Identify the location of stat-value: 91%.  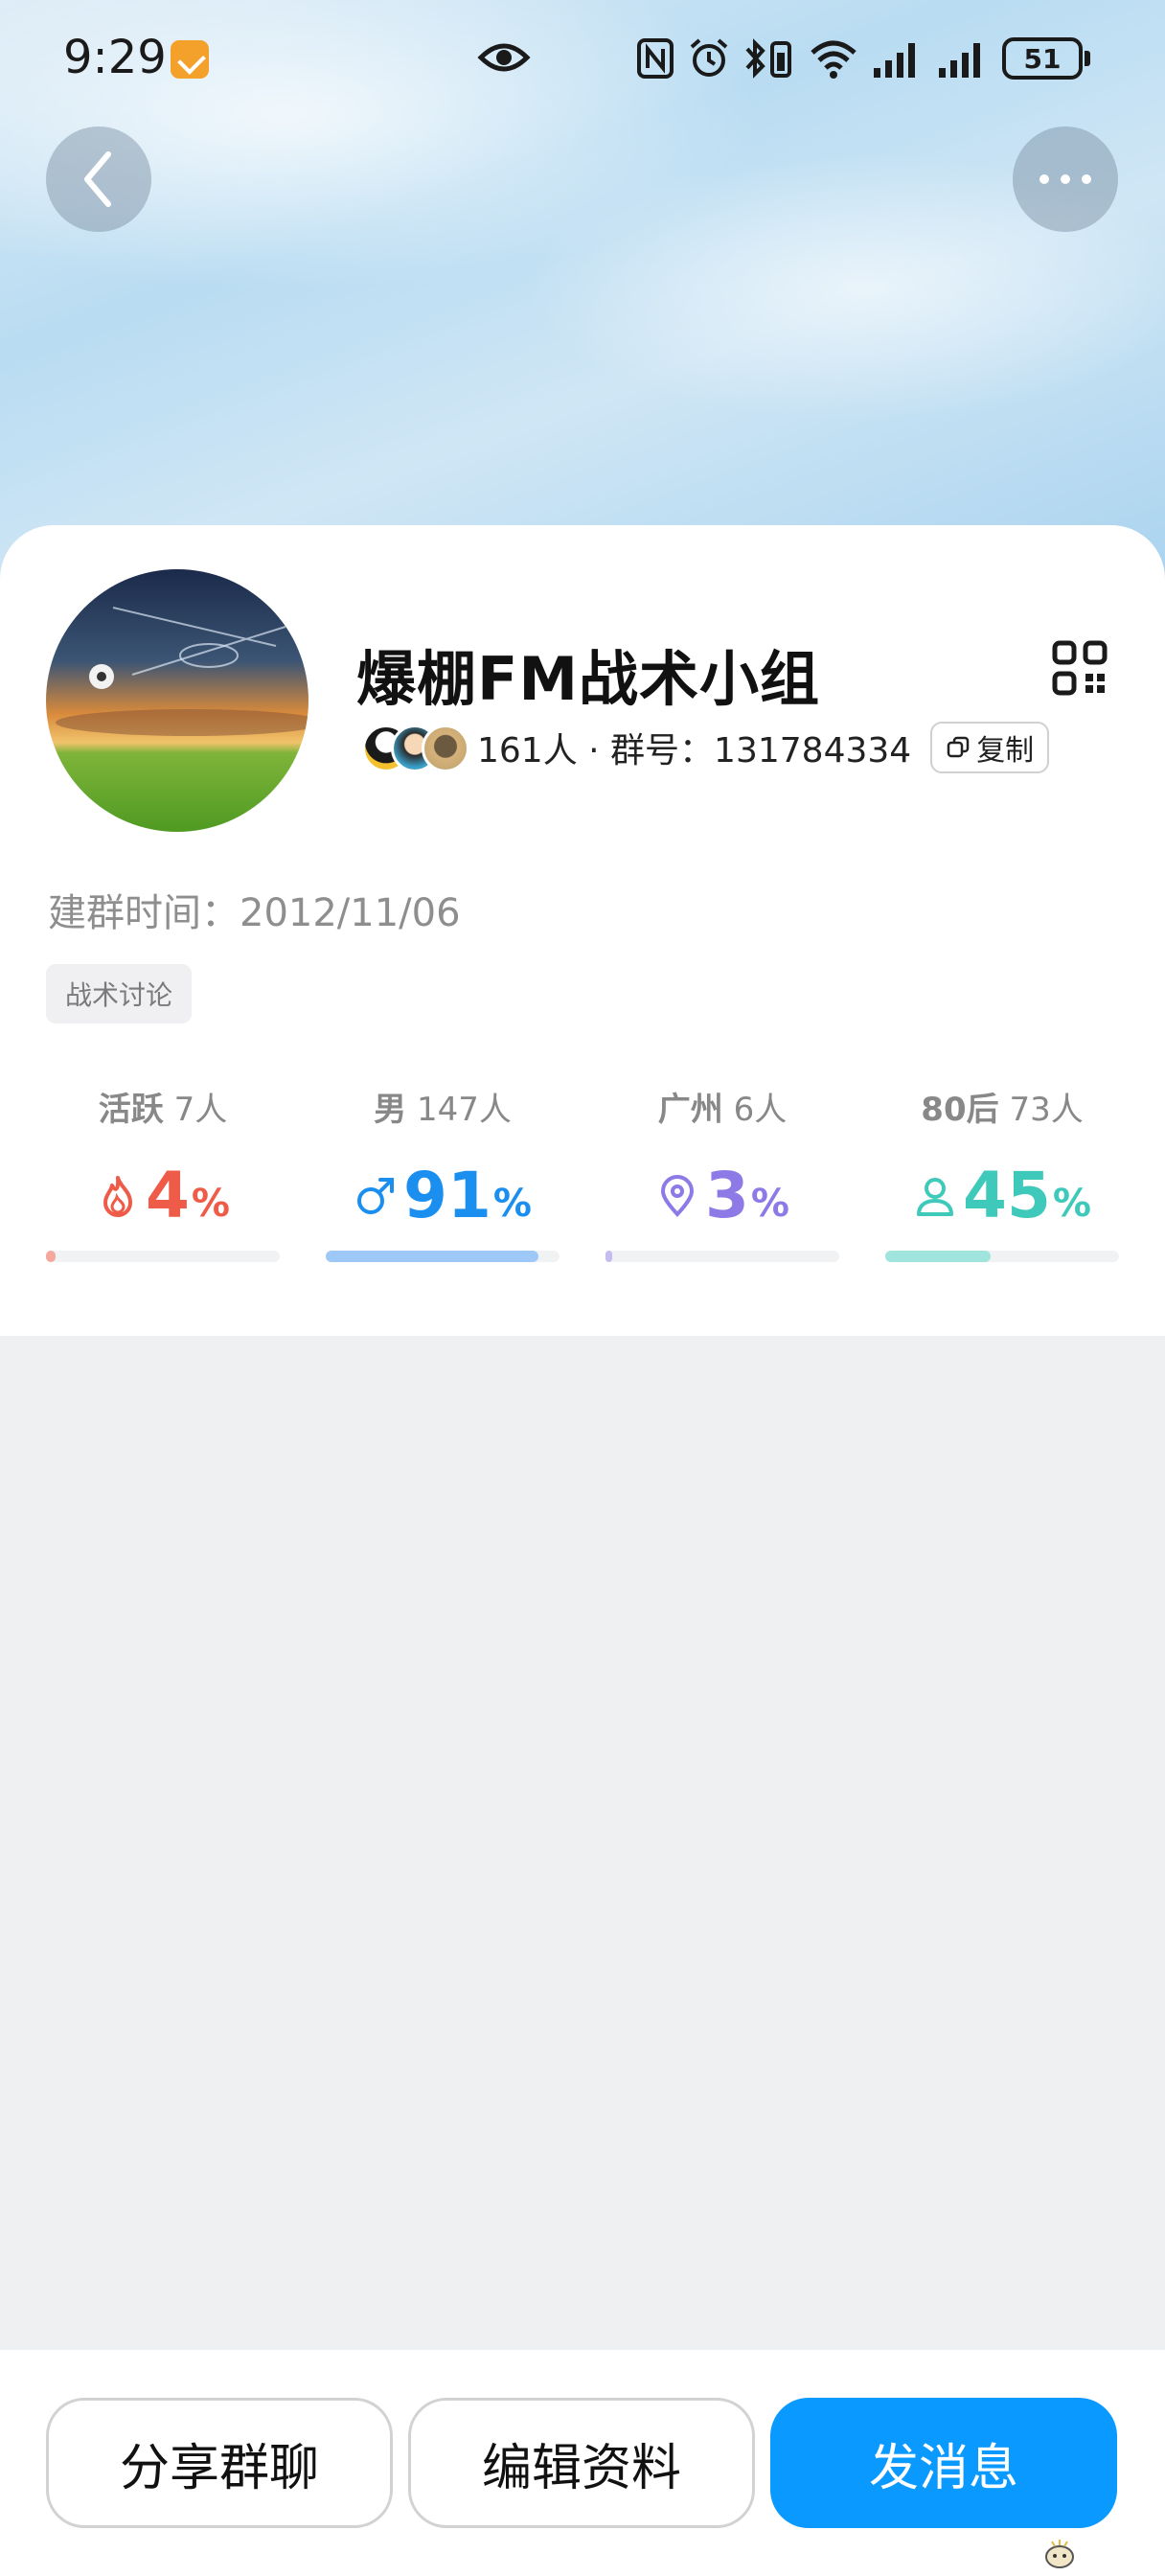
(443, 1191).